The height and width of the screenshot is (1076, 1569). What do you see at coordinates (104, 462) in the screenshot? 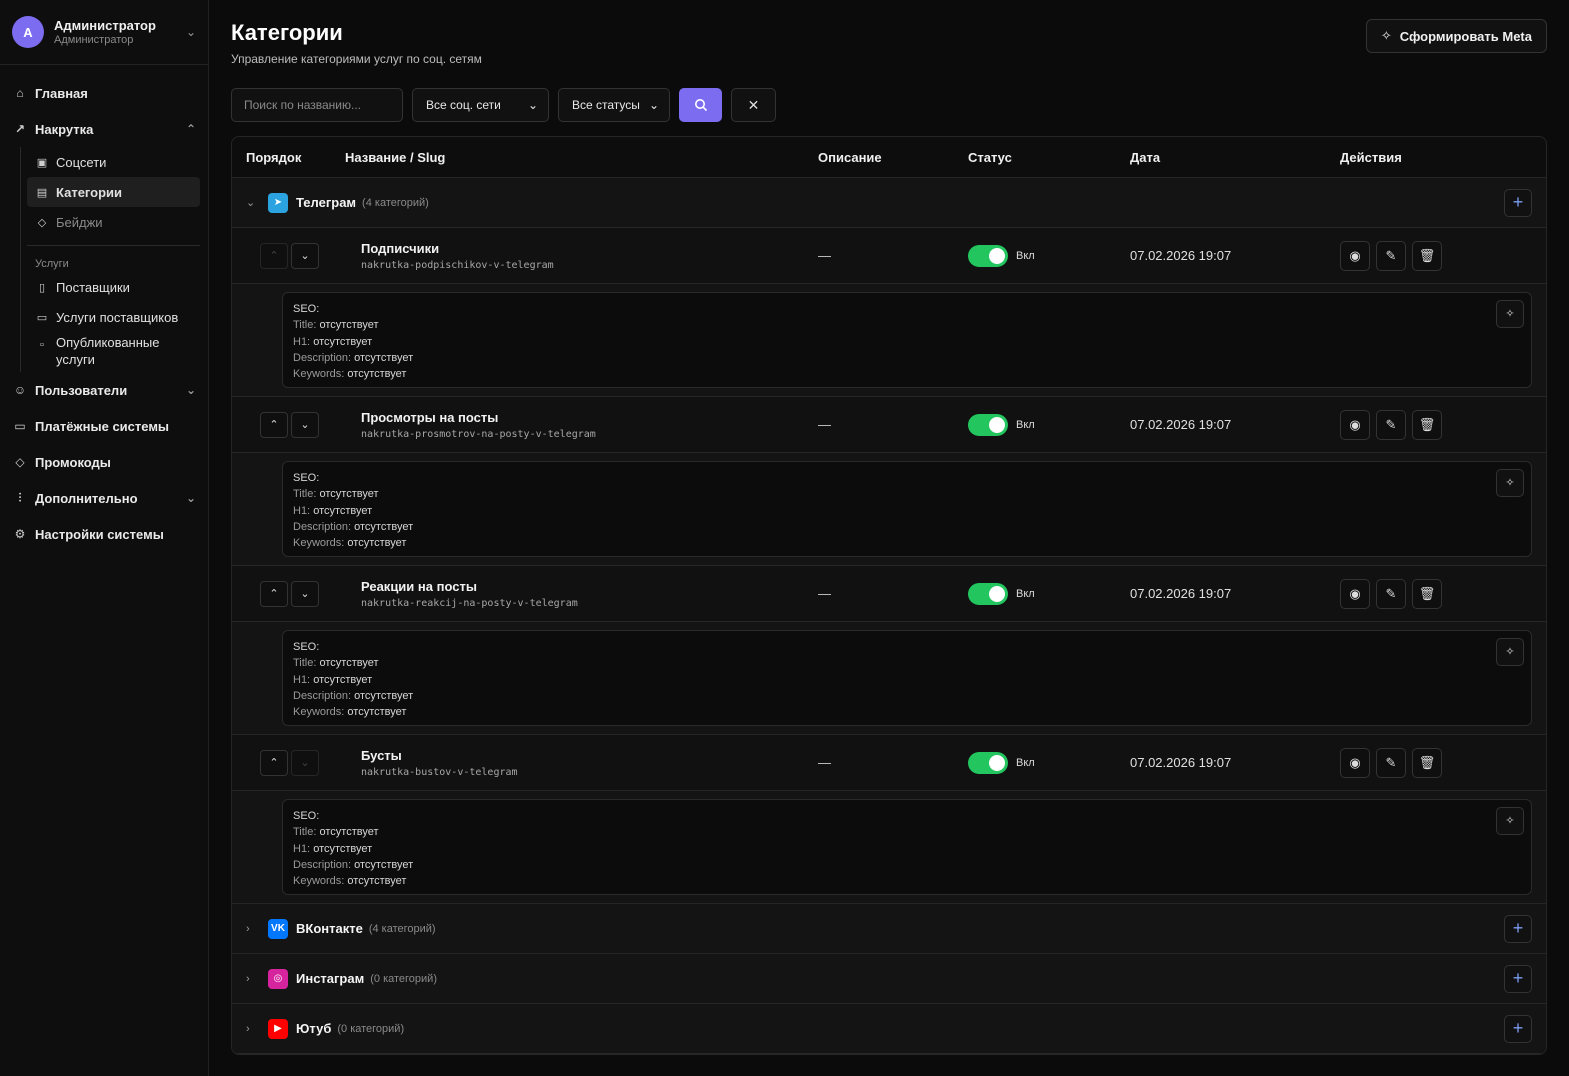
I see `sidebar-item-promocodes: ◇ Промокоды` at bounding box center [104, 462].